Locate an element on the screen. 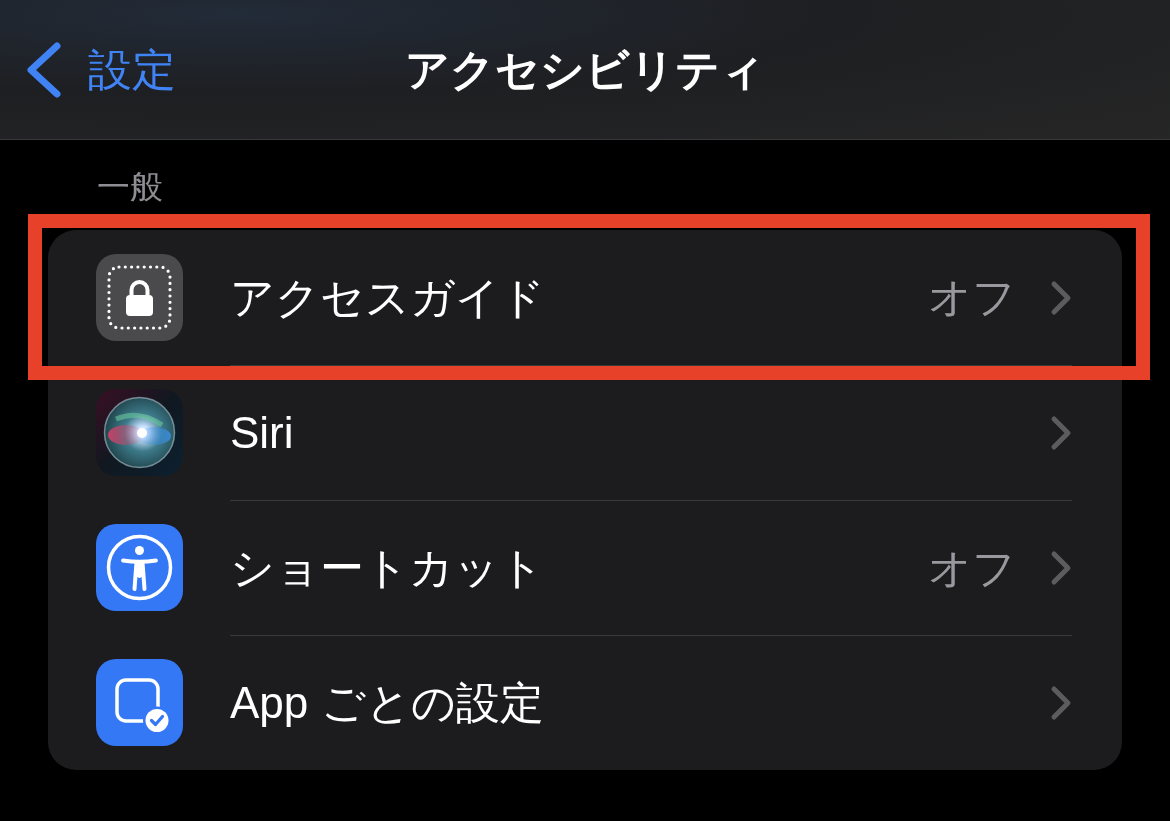  accessibility-icon is located at coordinates (139, 567).